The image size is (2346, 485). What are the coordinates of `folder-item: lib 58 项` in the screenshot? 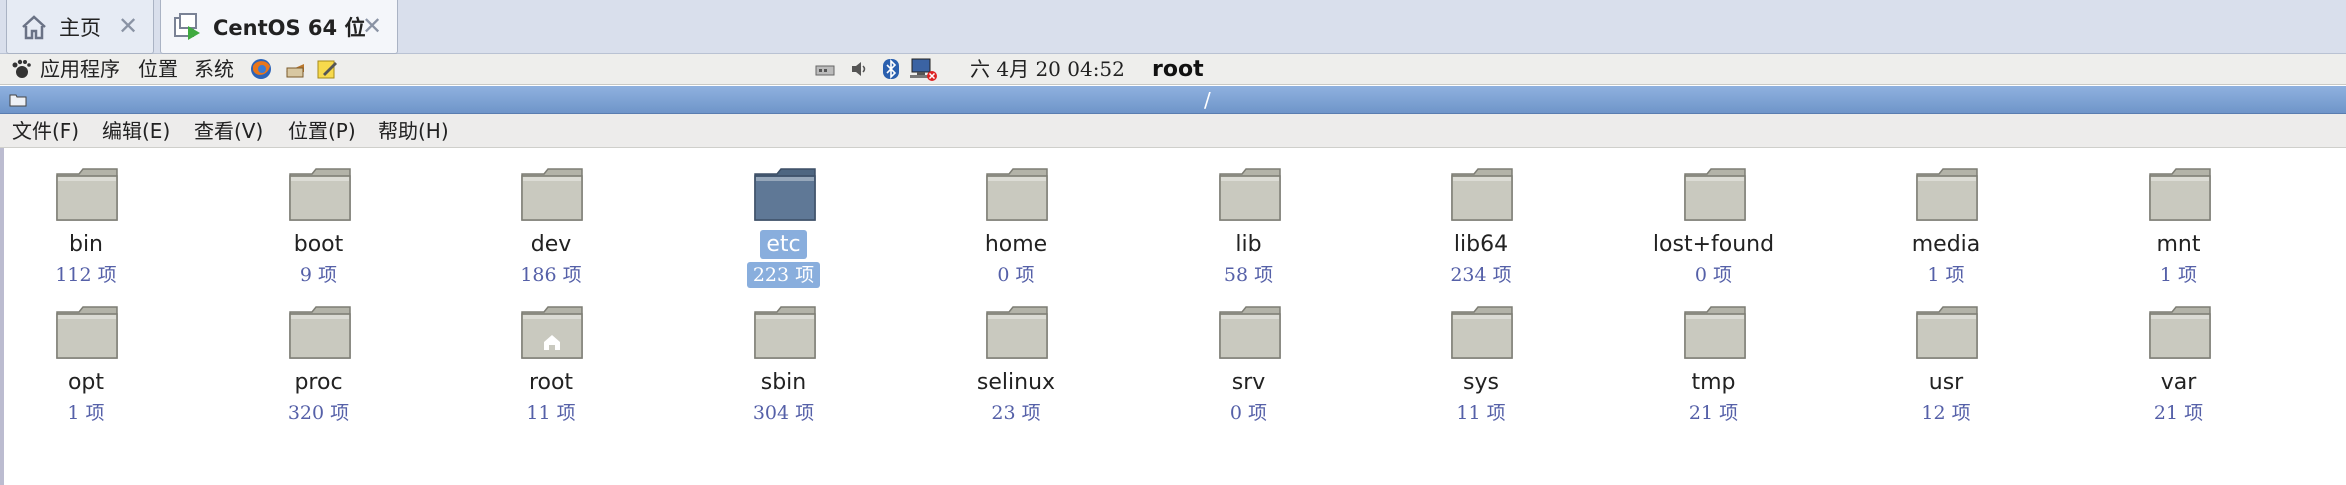 It's located at (1249, 218).